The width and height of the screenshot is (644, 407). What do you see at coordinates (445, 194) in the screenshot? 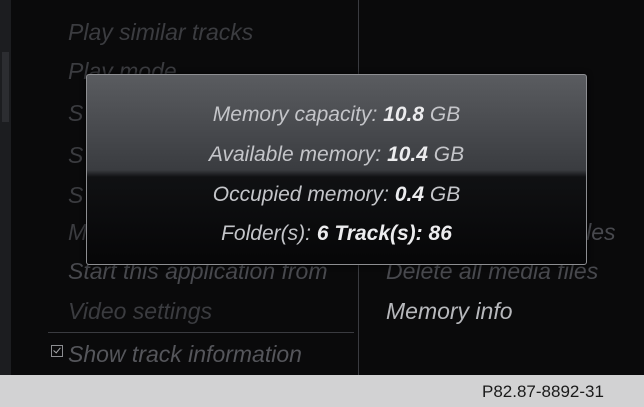
I see `occupied-memory-unit: GB` at bounding box center [445, 194].